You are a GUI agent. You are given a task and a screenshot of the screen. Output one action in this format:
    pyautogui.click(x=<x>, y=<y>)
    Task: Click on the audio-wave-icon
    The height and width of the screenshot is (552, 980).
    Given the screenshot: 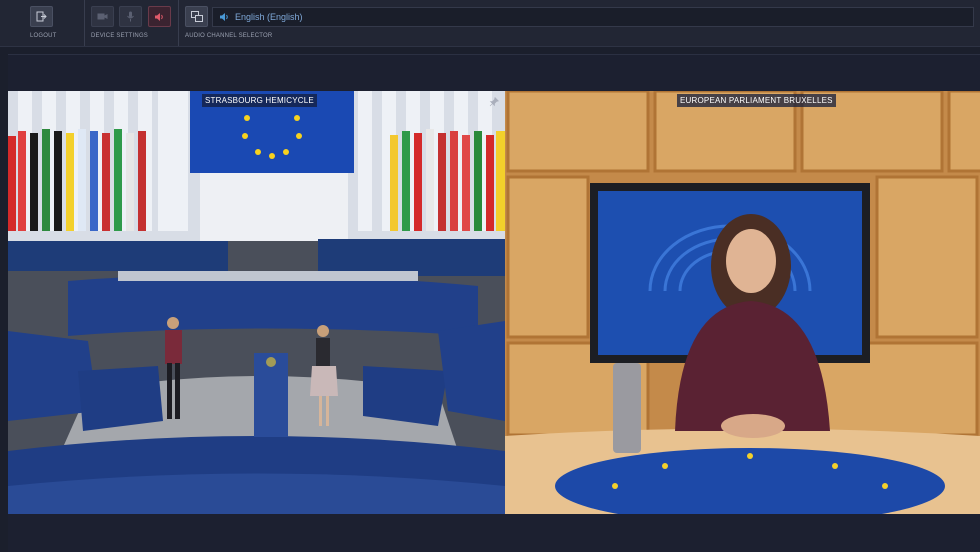 What is the action you would take?
    pyautogui.click(x=224, y=17)
    